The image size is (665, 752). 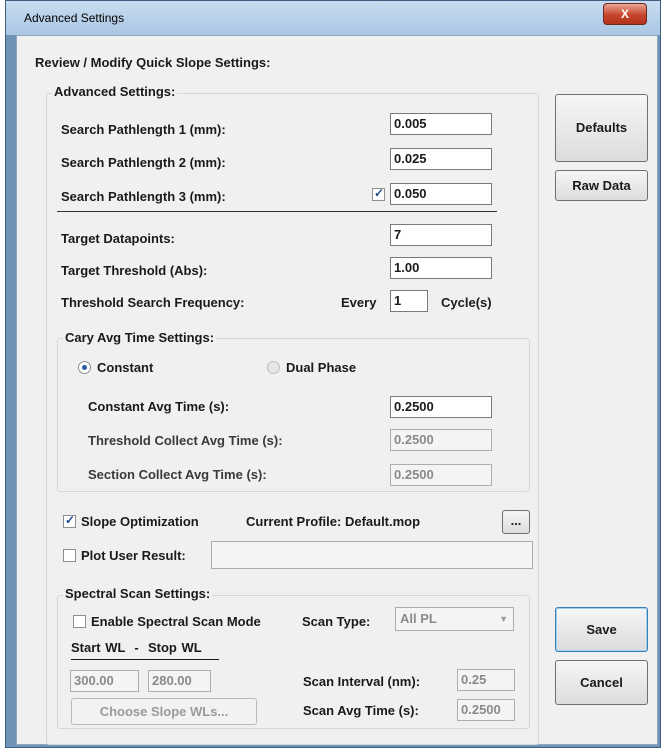 I want to click on scan-type-value: All PL, so click(x=418, y=618).